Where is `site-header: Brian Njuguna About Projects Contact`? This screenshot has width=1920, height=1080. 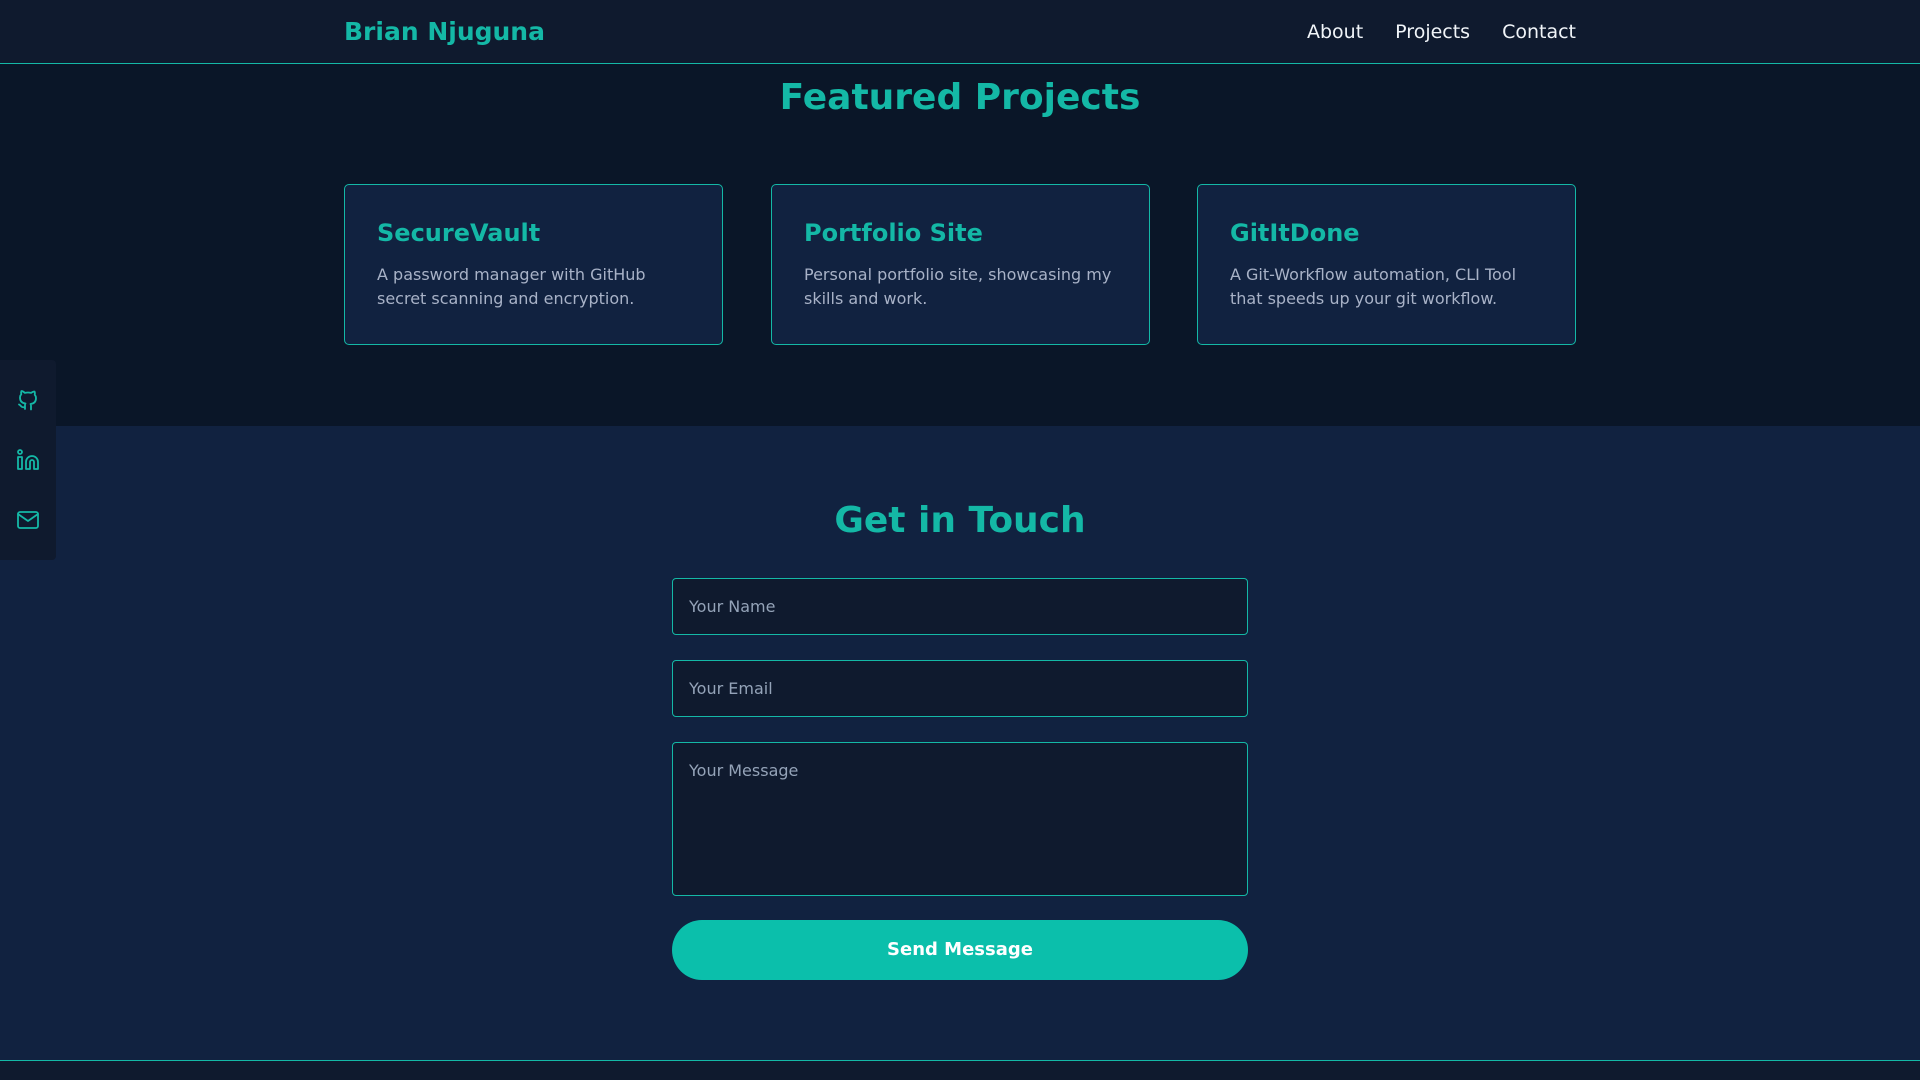
site-header: Brian Njuguna About Projects Contact is located at coordinates (960, 32).